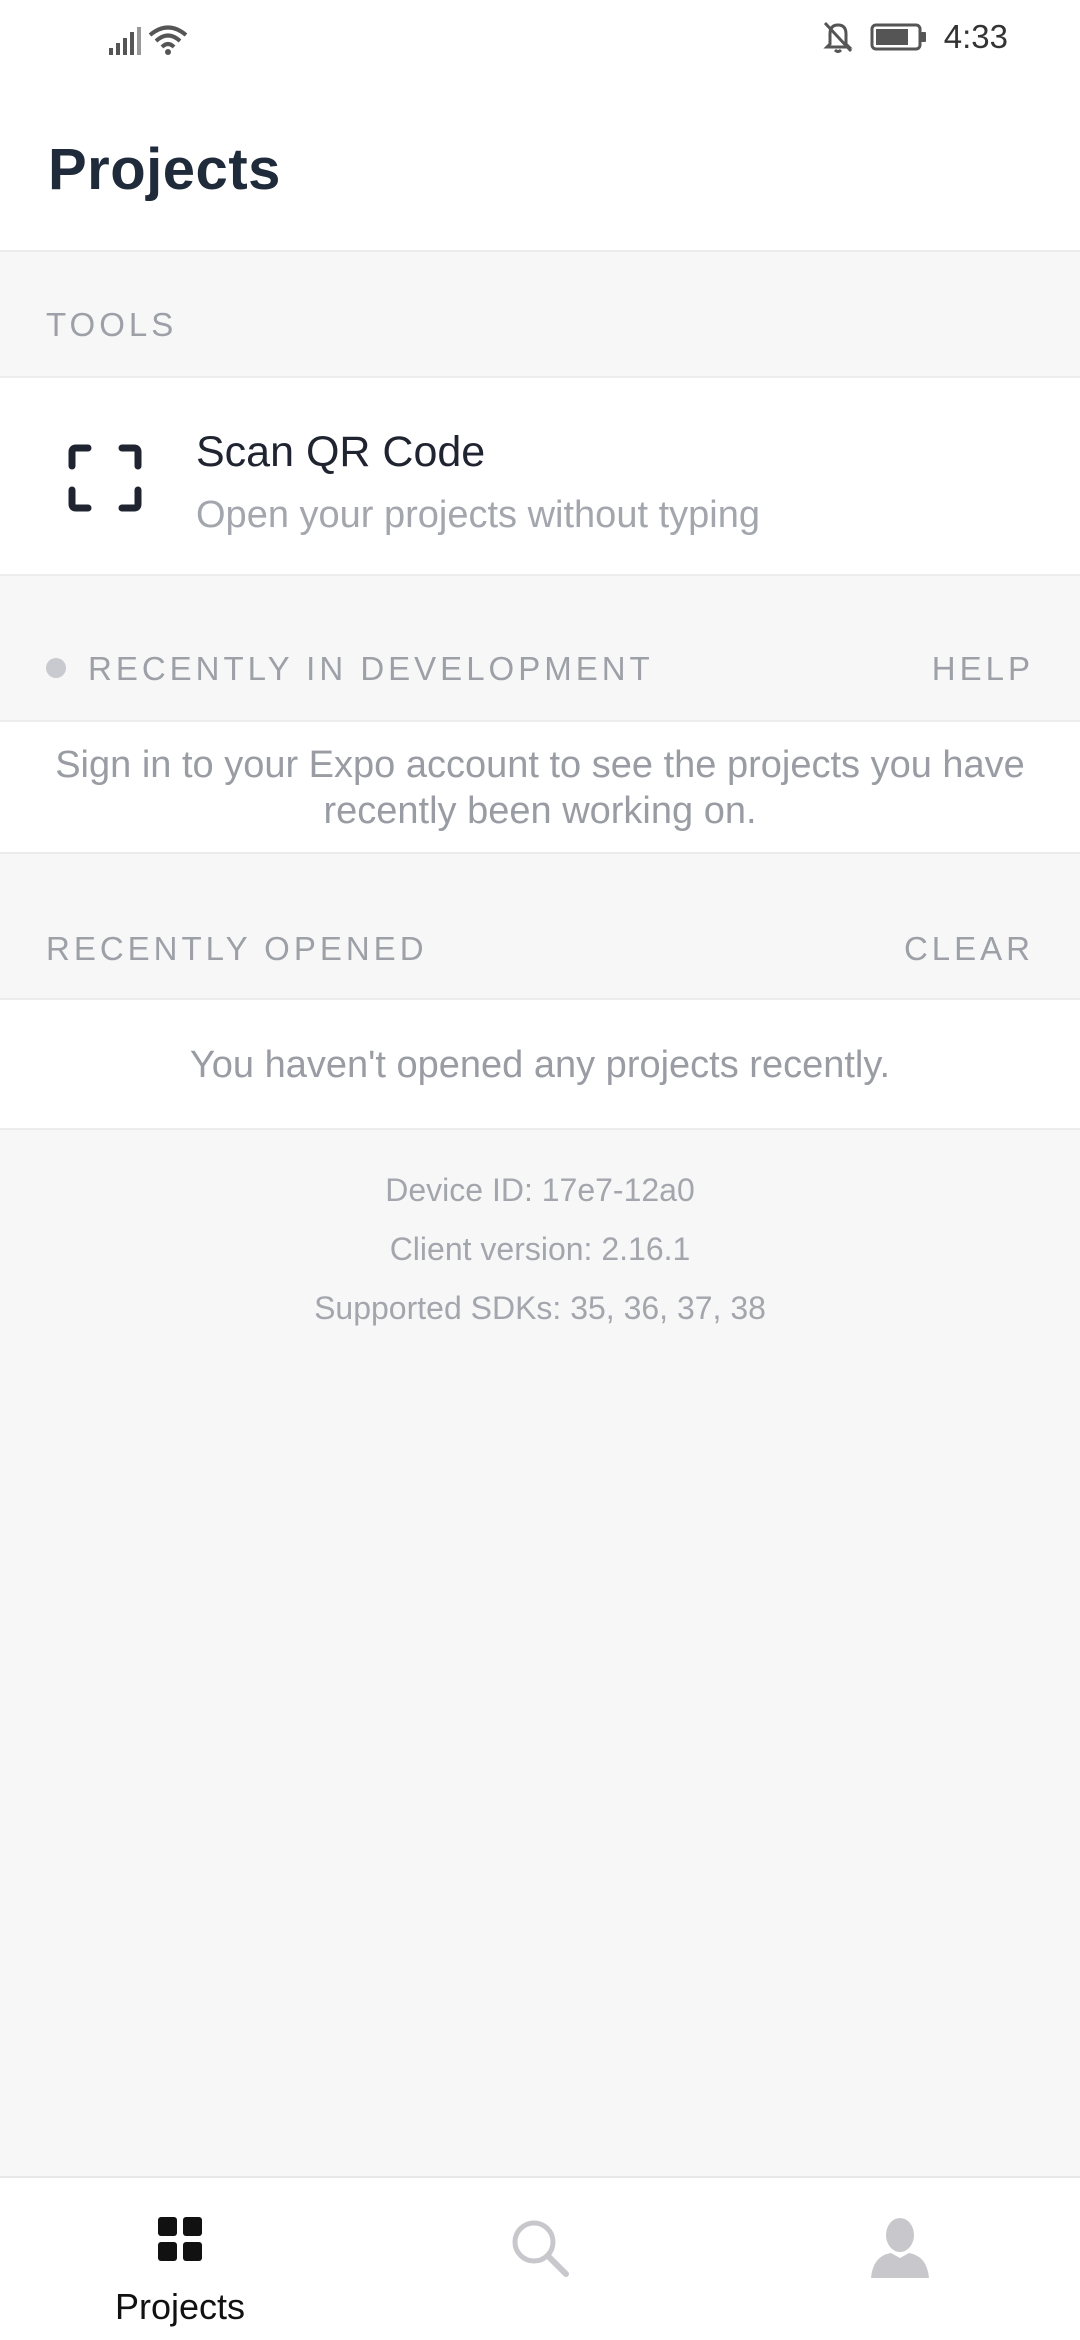 This screenshot has height=2340, width=1080. Describe the element at coordinates (540, 649) in the screenshot. I see `section-header-recent-dev: RECENTLY IN DEVELOPMENT HELP` at that location.